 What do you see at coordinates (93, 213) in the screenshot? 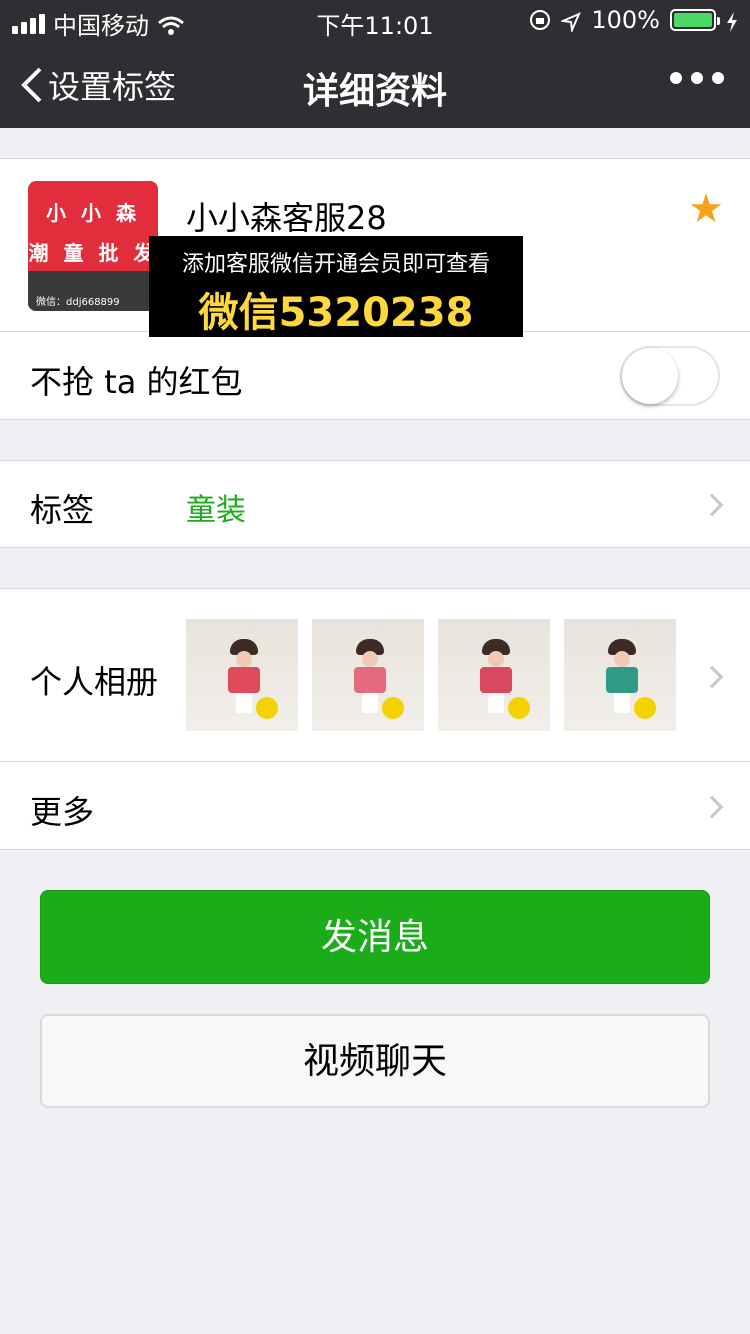
I see `avatar-line-1: 小 小 森` at bounding box center [93, 213].